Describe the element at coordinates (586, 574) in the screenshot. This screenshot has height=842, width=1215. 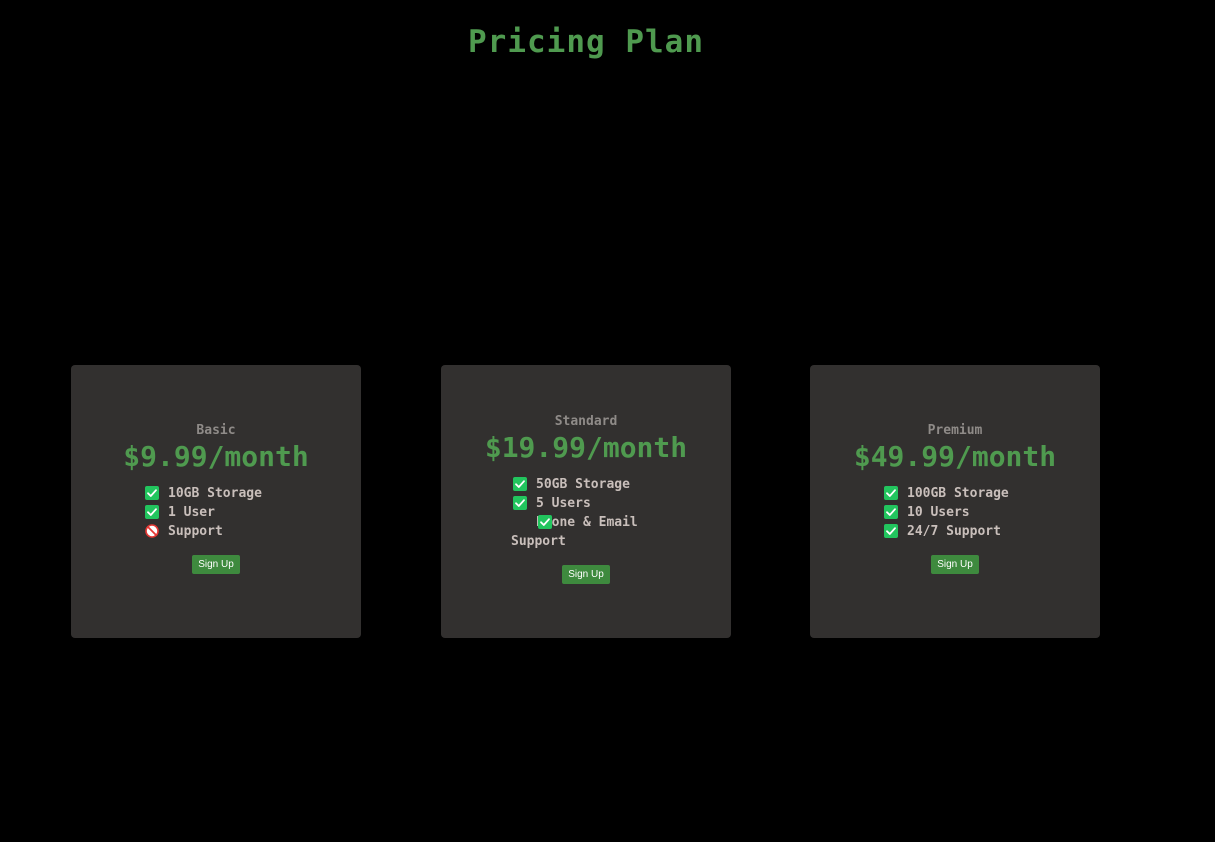
I see `signup-button-standard: Sign Up` at that location.